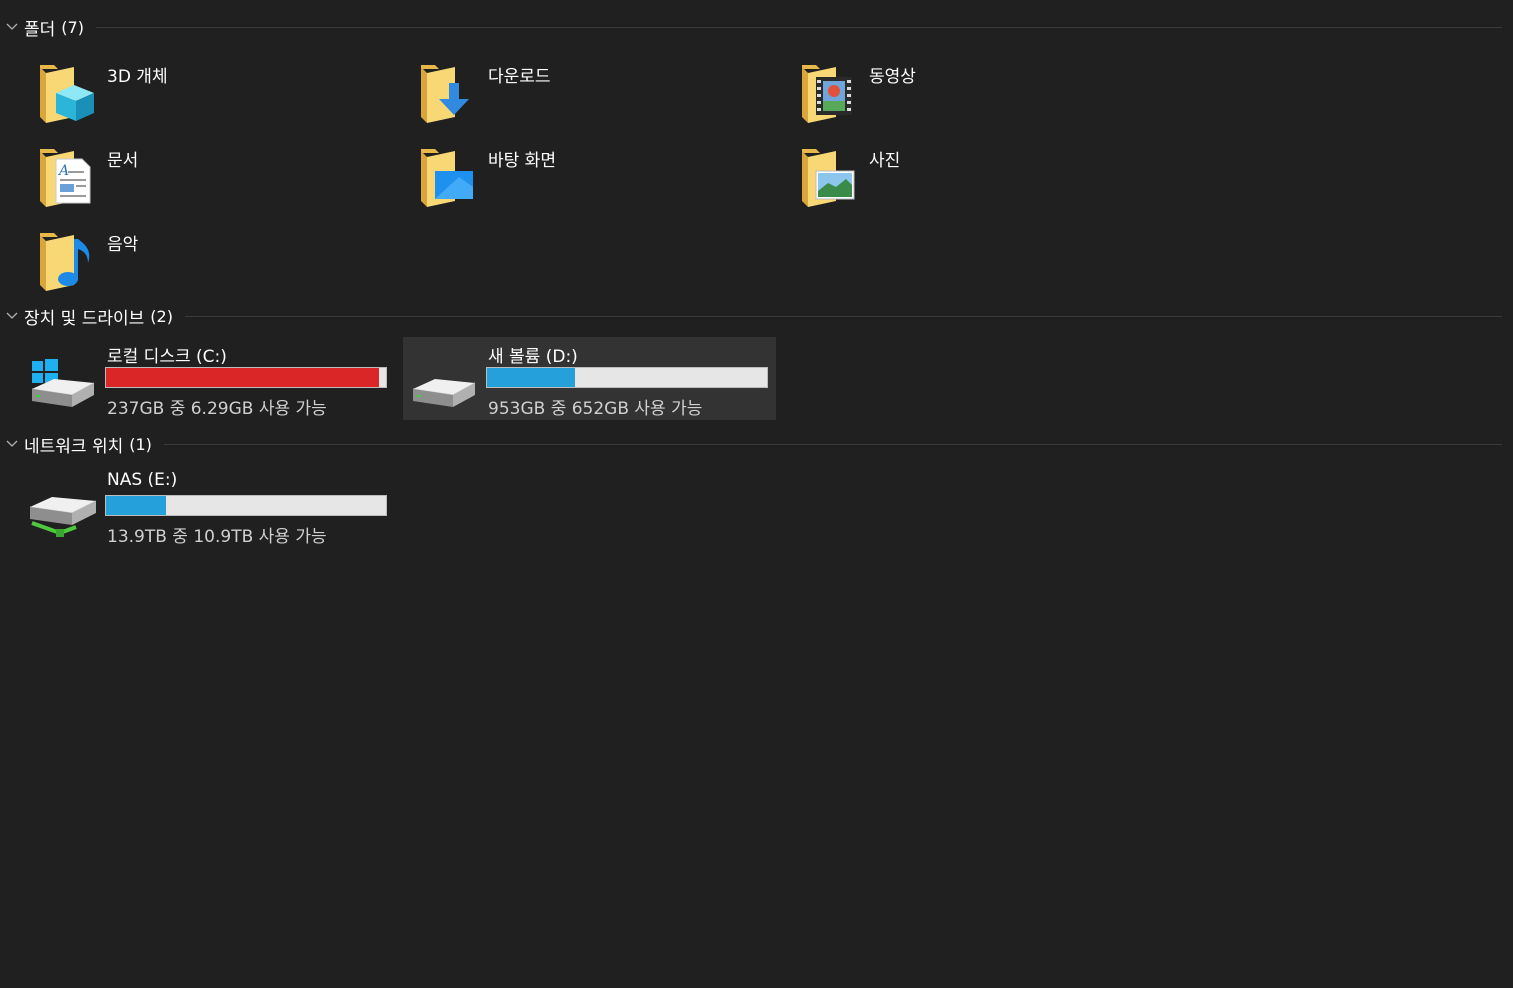  I want to click on drive-free-space: 953GB 중 652GB 사용 가능, so click(595, 409).